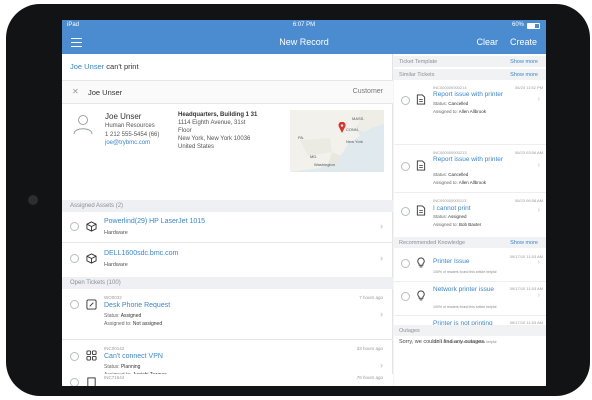 This screenshot has height=400, width=592. I want to click on ticket-title: I cannot print, so click(476, 208).